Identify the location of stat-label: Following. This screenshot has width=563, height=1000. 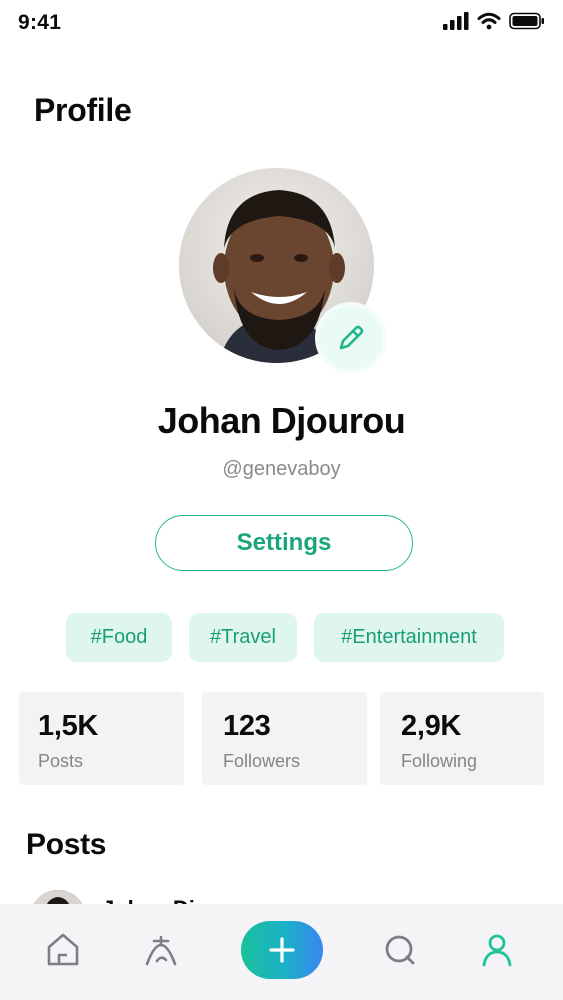
(439, 761).